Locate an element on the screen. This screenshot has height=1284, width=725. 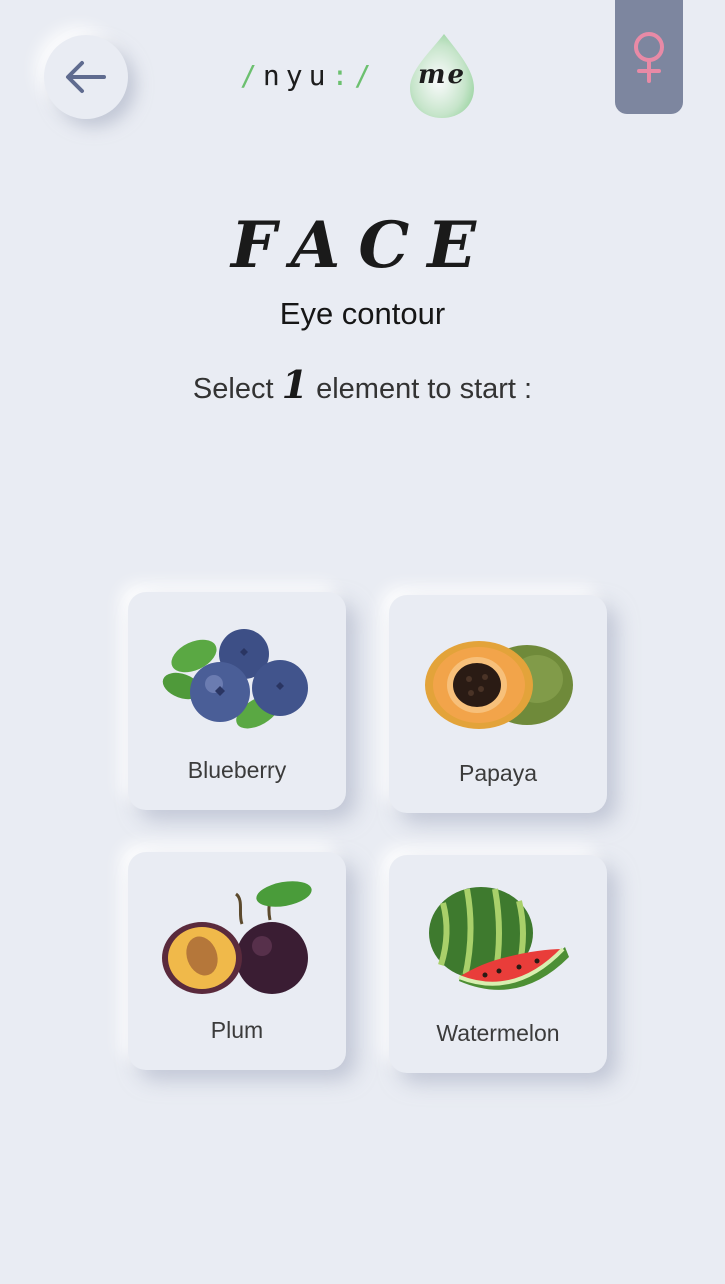
option-label: Plum is located at coordinates (237, 1030).